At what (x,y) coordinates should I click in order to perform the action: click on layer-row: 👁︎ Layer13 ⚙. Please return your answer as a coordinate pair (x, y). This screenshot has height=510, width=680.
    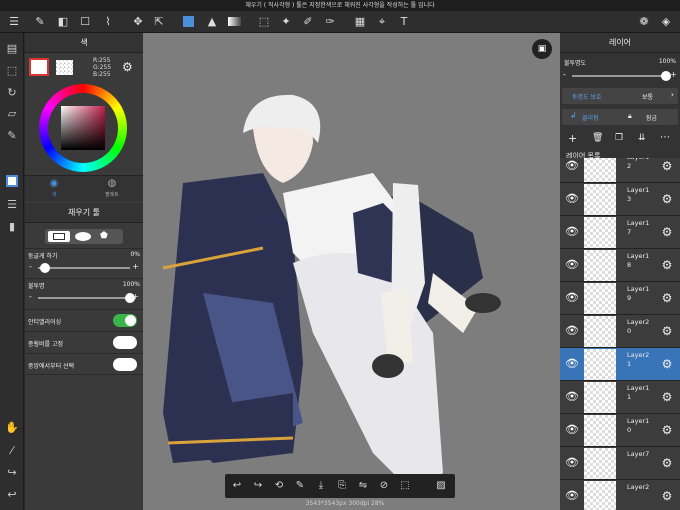
    Looking at the image, I should click on (620, 199).